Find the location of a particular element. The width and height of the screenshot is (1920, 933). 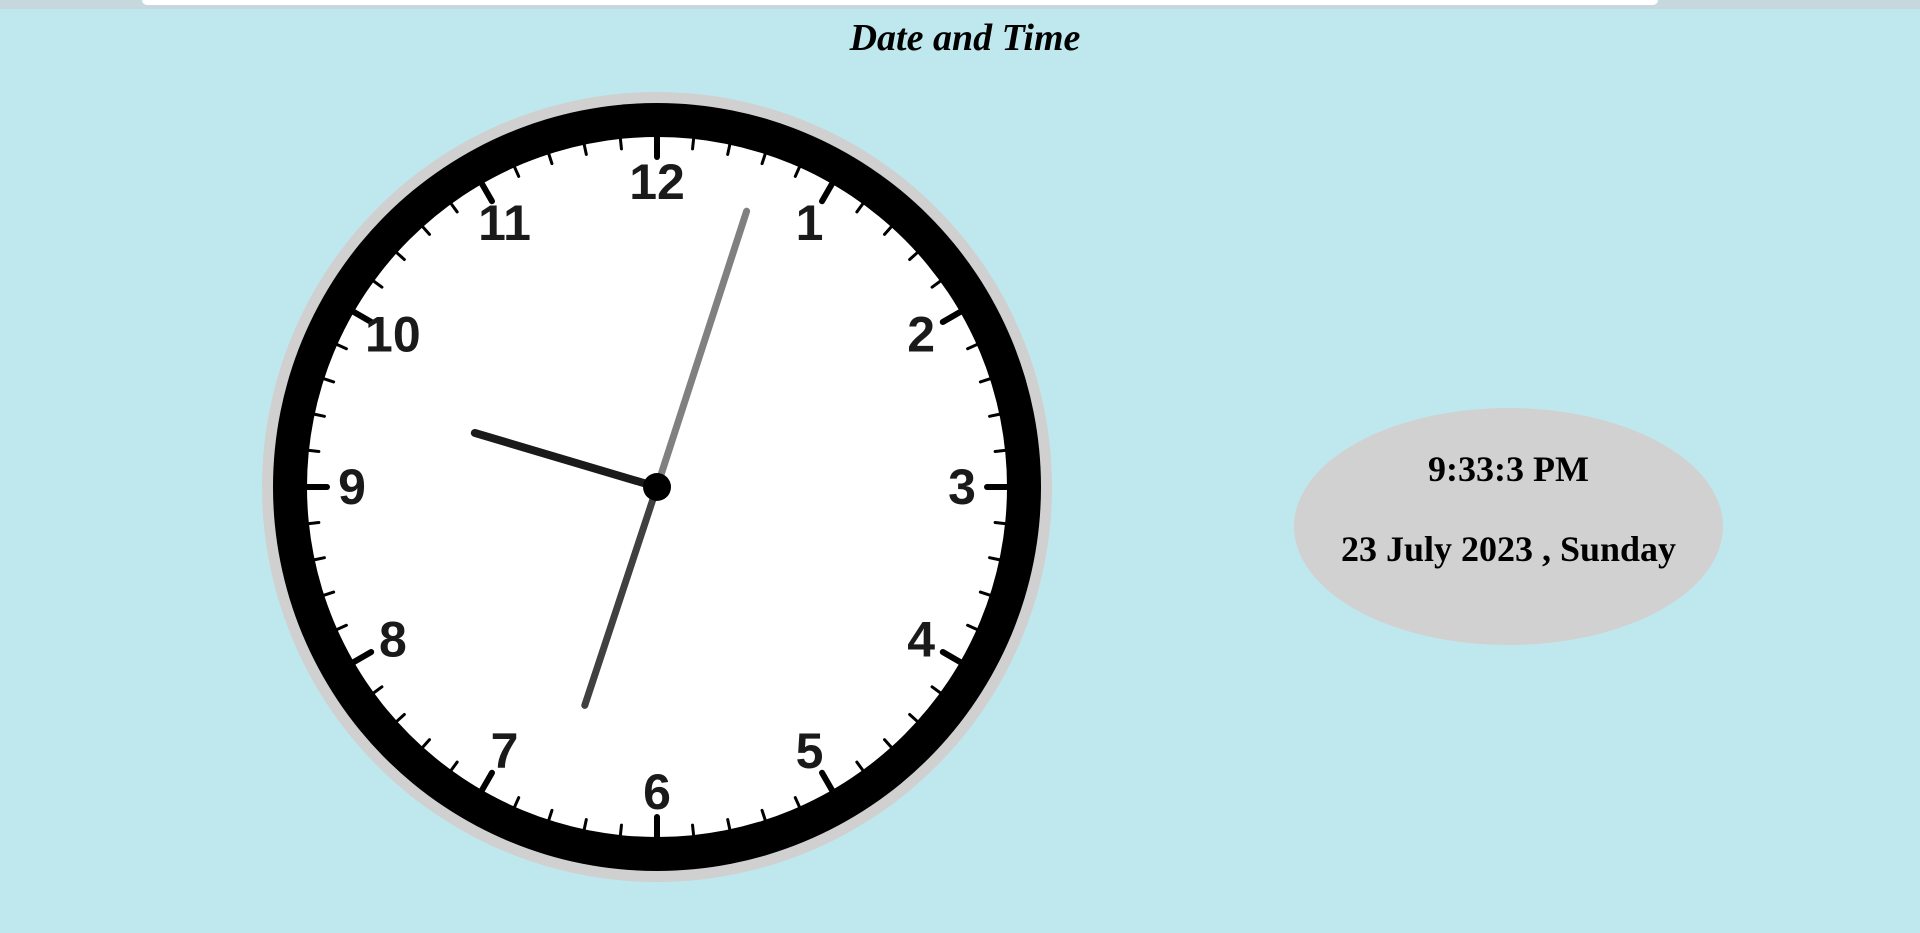

address-bar-edge is located at coordinates (900, 2).